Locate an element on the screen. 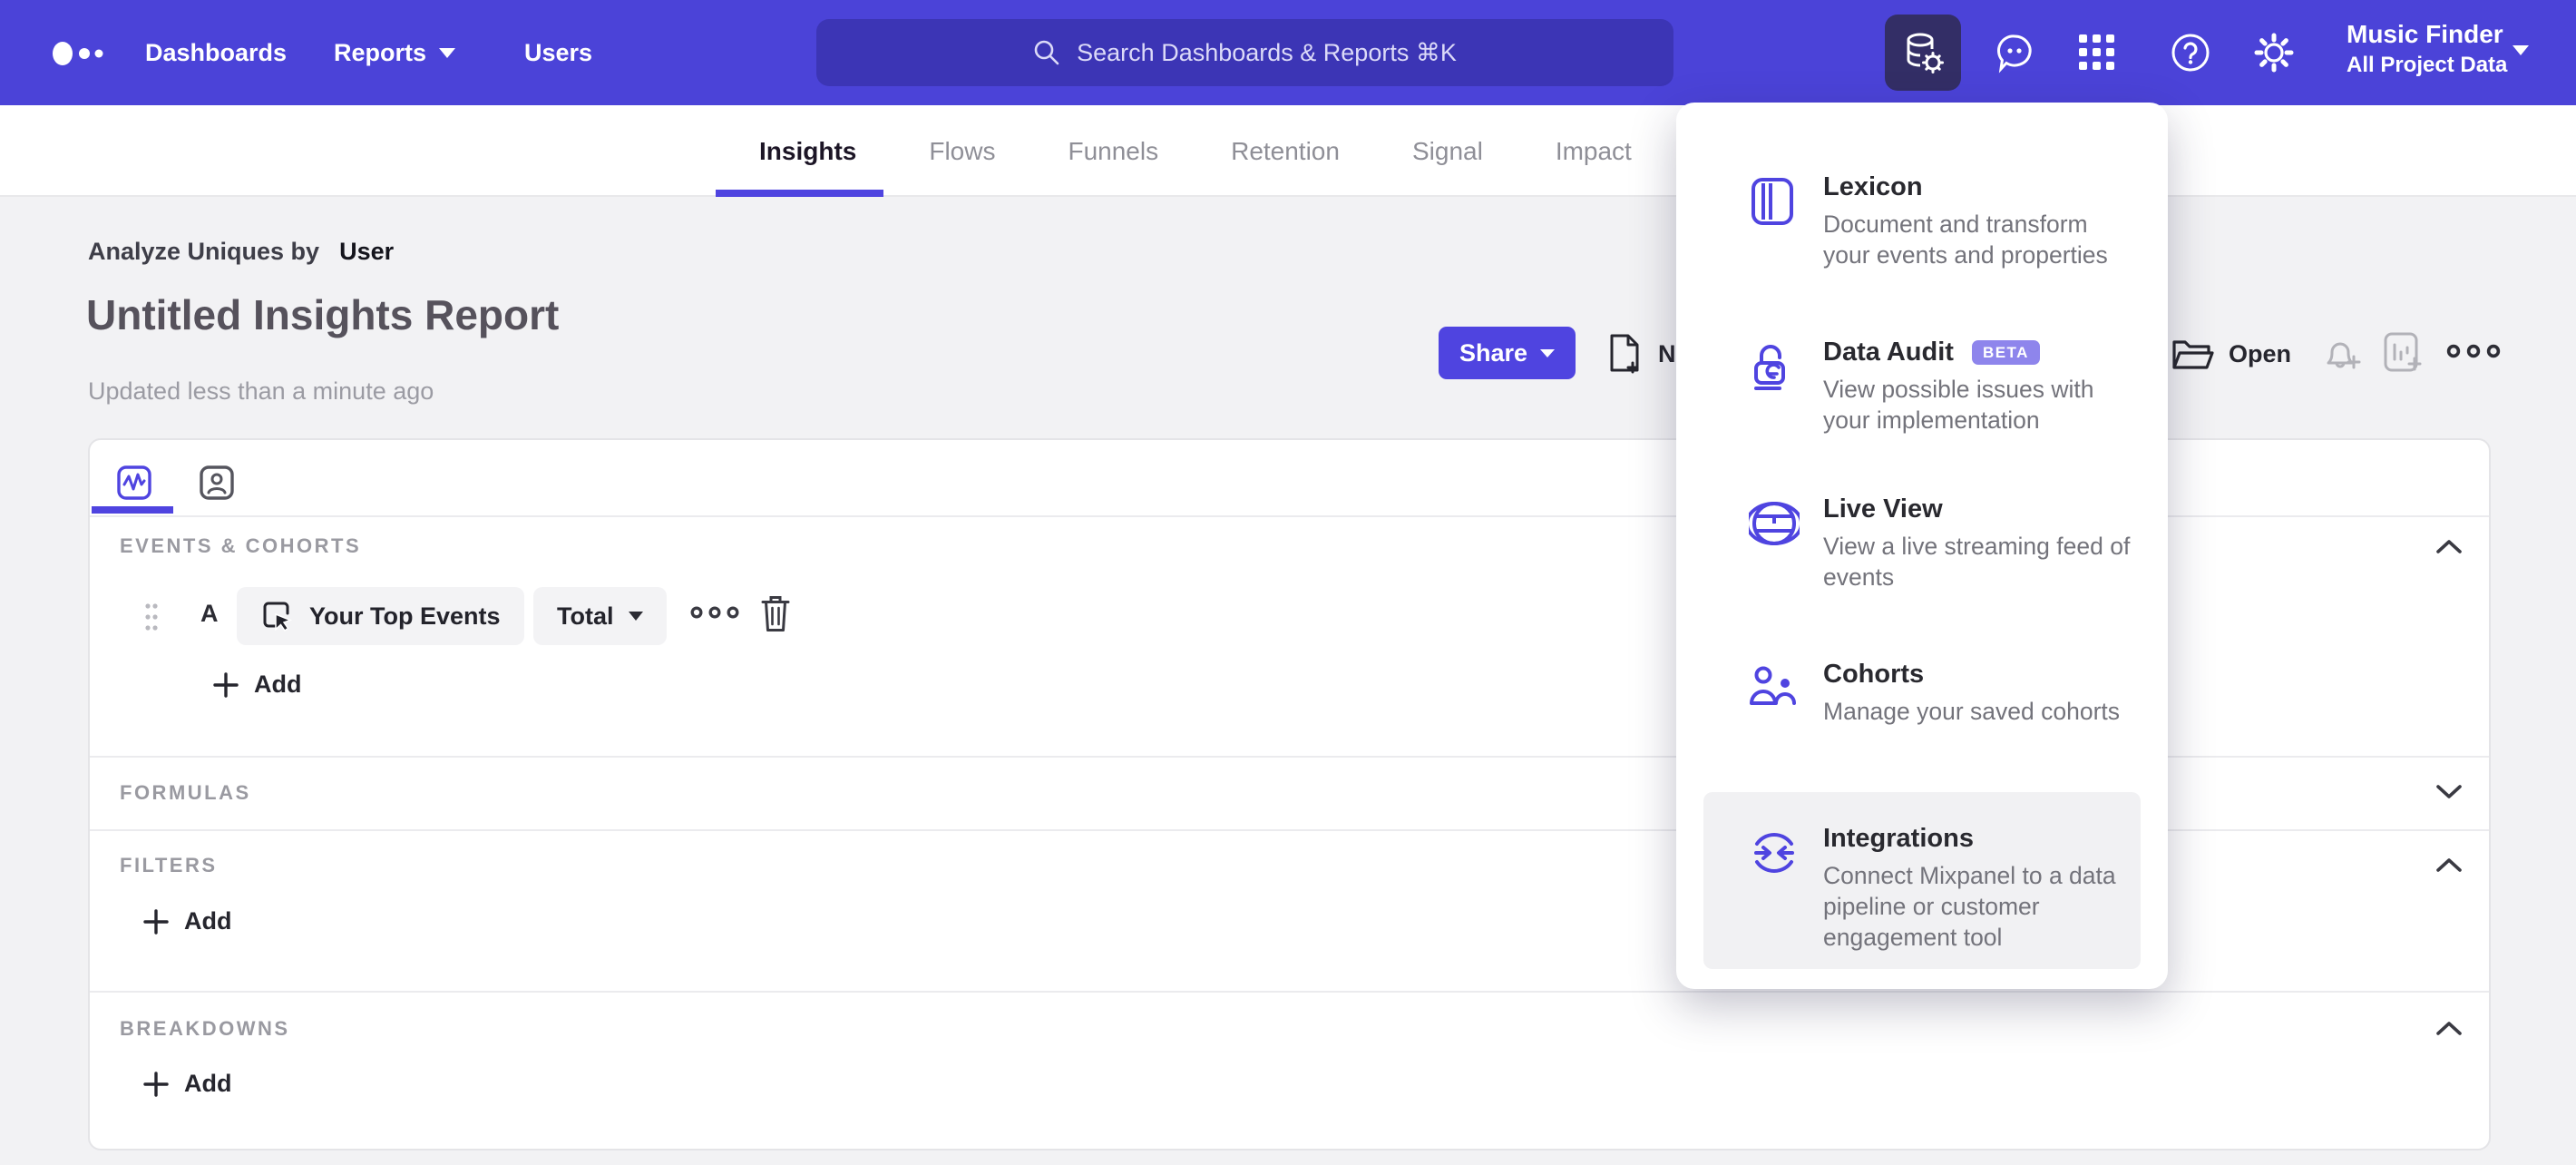 This screenshot has width=2576, height=1165. globe-icon is located at coordinates (1774, 523).